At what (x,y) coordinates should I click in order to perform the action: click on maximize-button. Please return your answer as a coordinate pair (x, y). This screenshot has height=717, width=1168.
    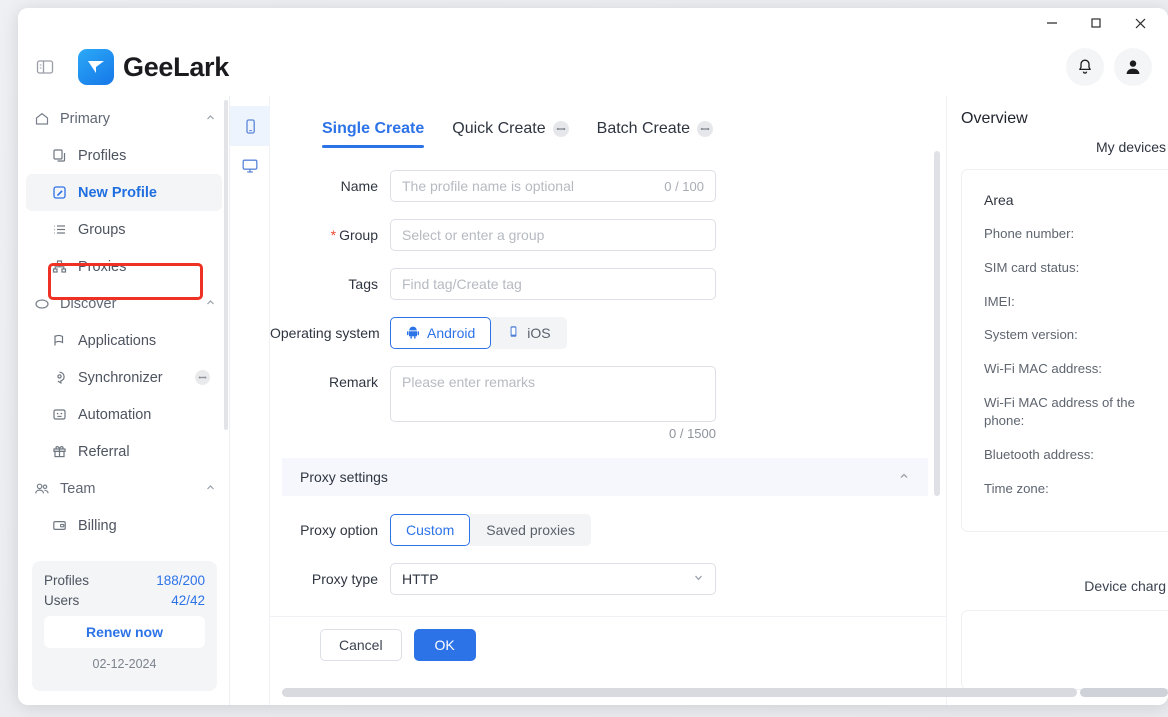
    Looking at the image, I should click on (1096, 23).